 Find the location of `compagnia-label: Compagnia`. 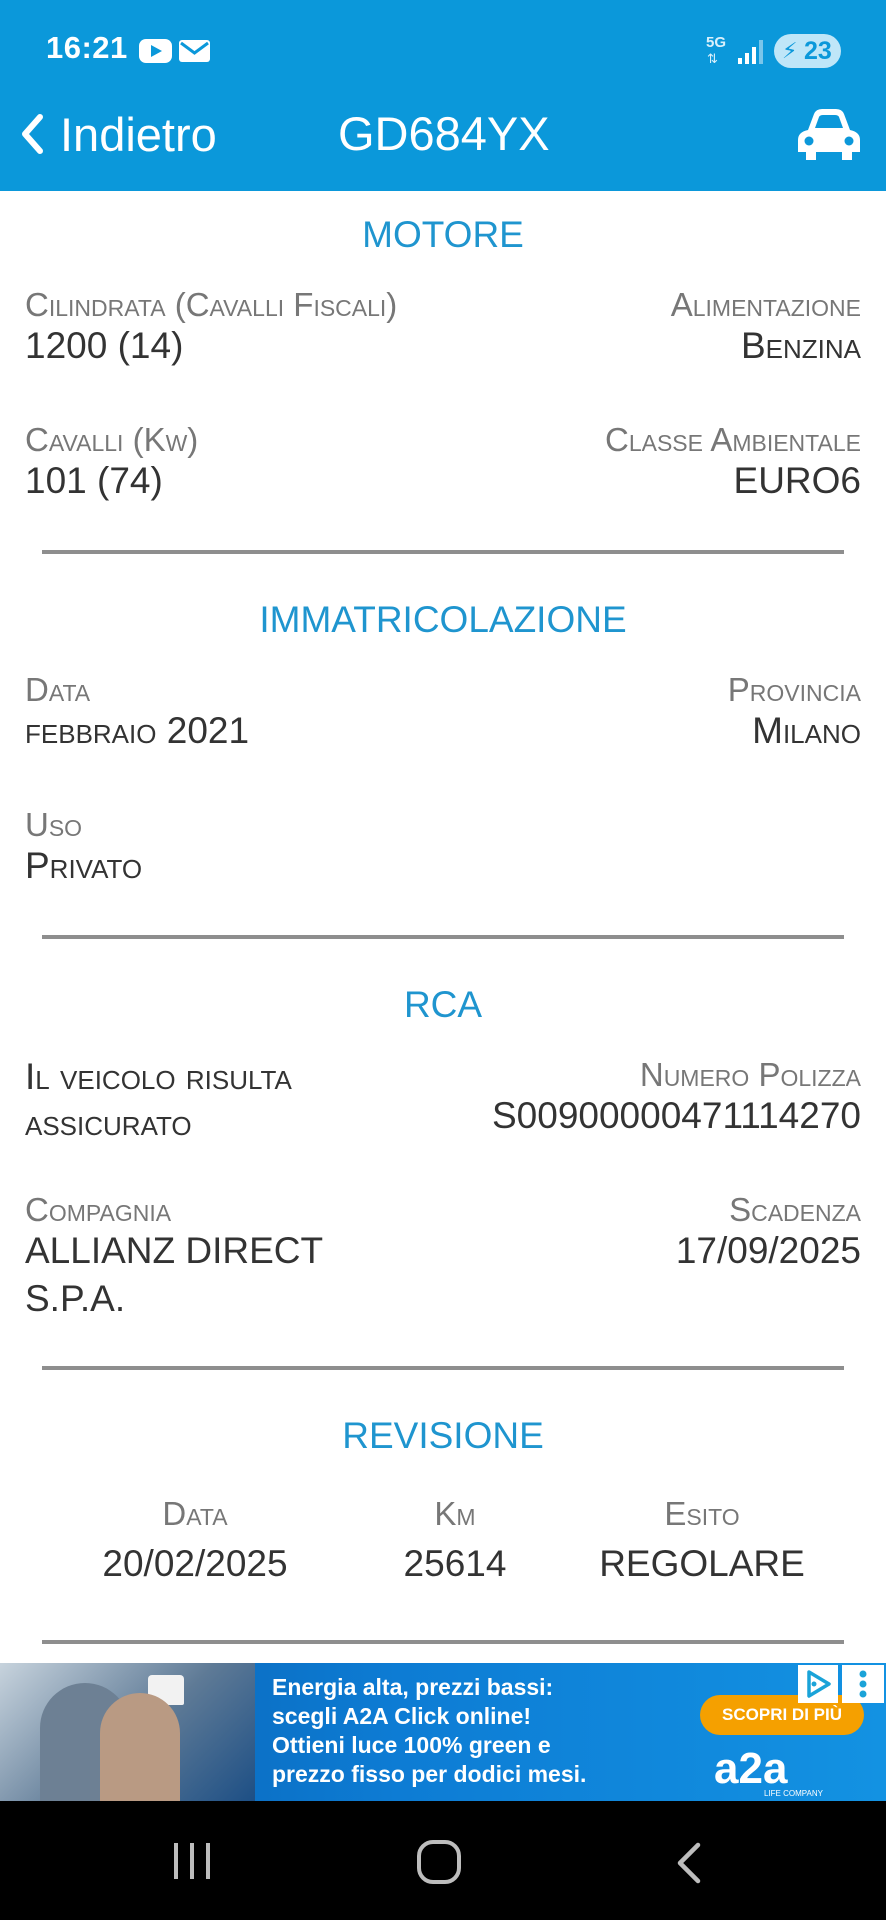

compagnia-label: Compagnia is located at coordinates (98, 1209).